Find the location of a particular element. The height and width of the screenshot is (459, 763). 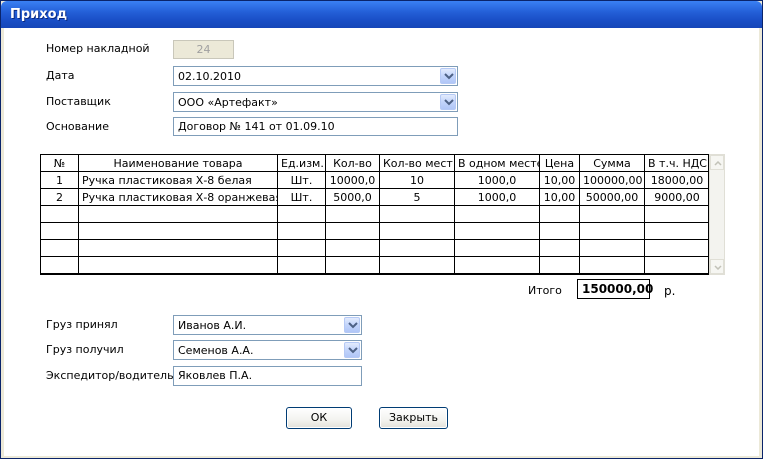

col-header-name: Наименование товара is located at coordinates (178, 163).